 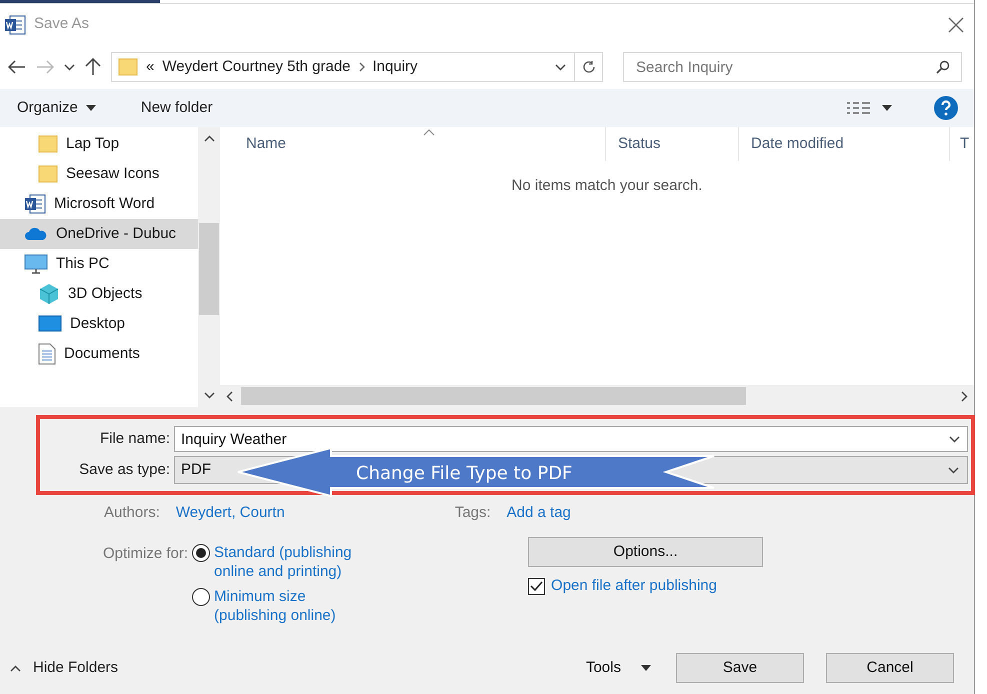 What do you see at coordinates (132, 512) in the screenshot?
I see `field-label: Authors:` at bounding box center [132, 512].